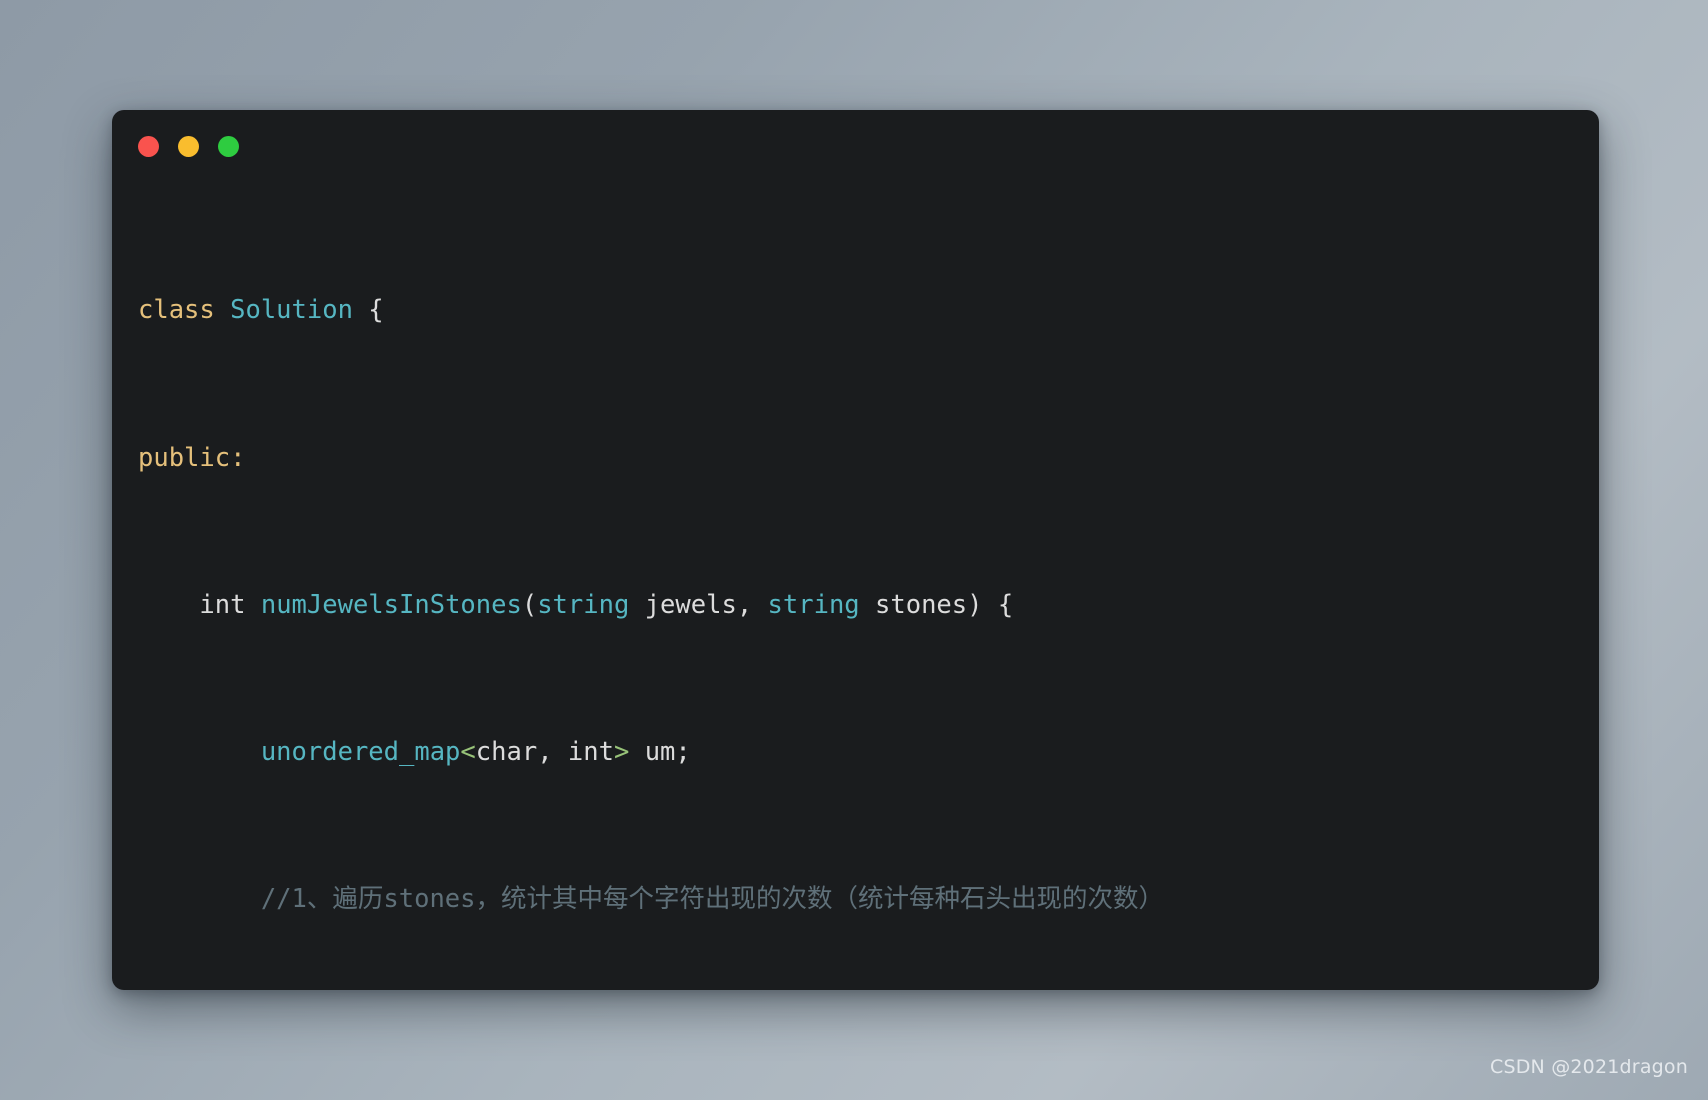  Describe the element at coordinates (590, 751) in the screenshot. I see `type-int-4: int` at that location.